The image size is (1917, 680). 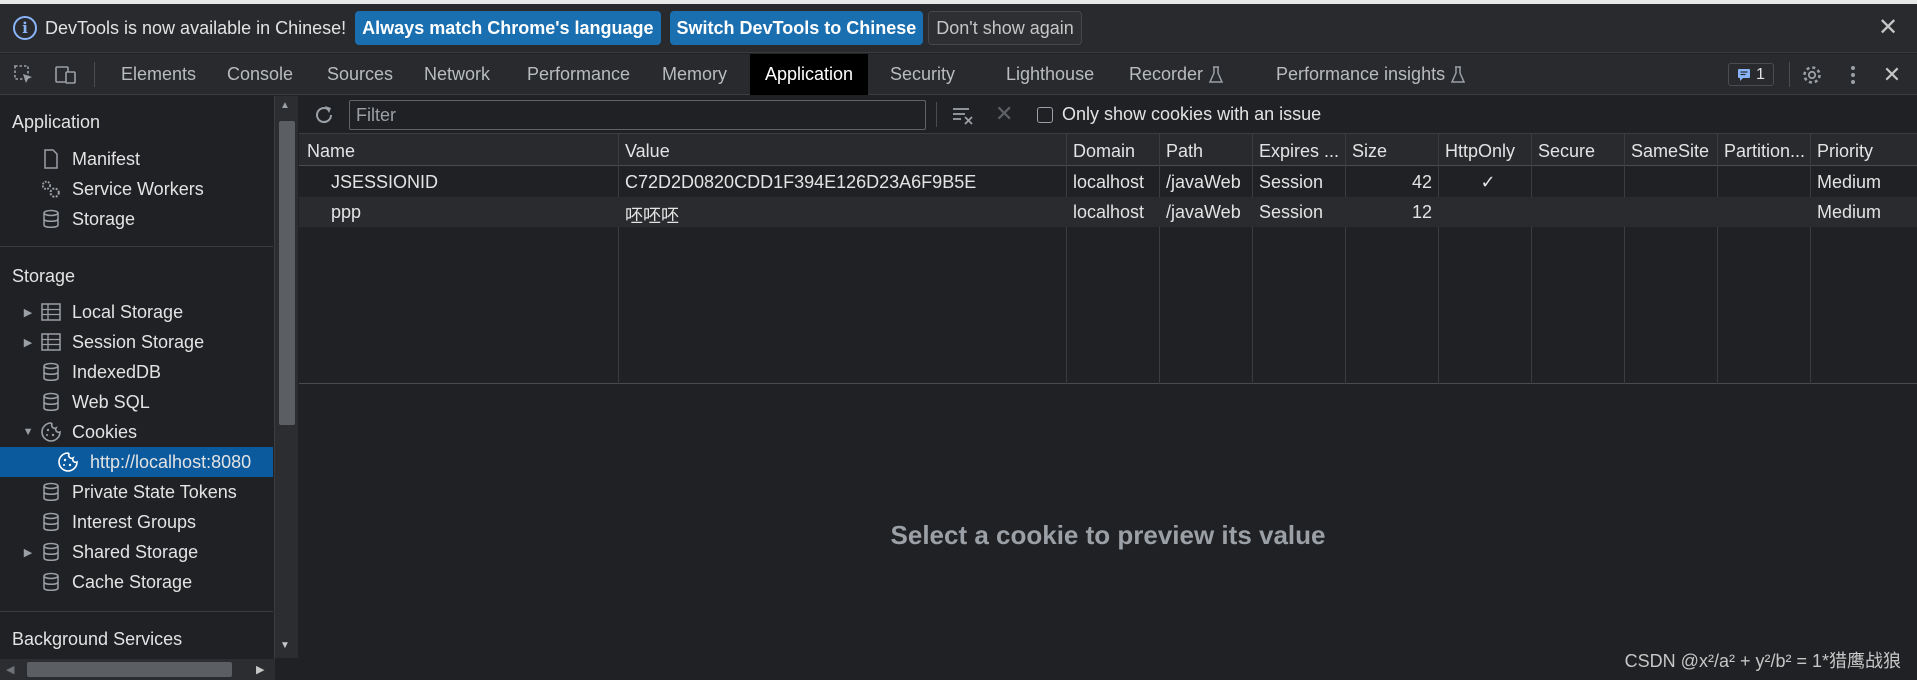 What do you see at coordinates (66, 75) in the screenshot?
I see `device-toolbar-icon` at bounding box center [66, 75].